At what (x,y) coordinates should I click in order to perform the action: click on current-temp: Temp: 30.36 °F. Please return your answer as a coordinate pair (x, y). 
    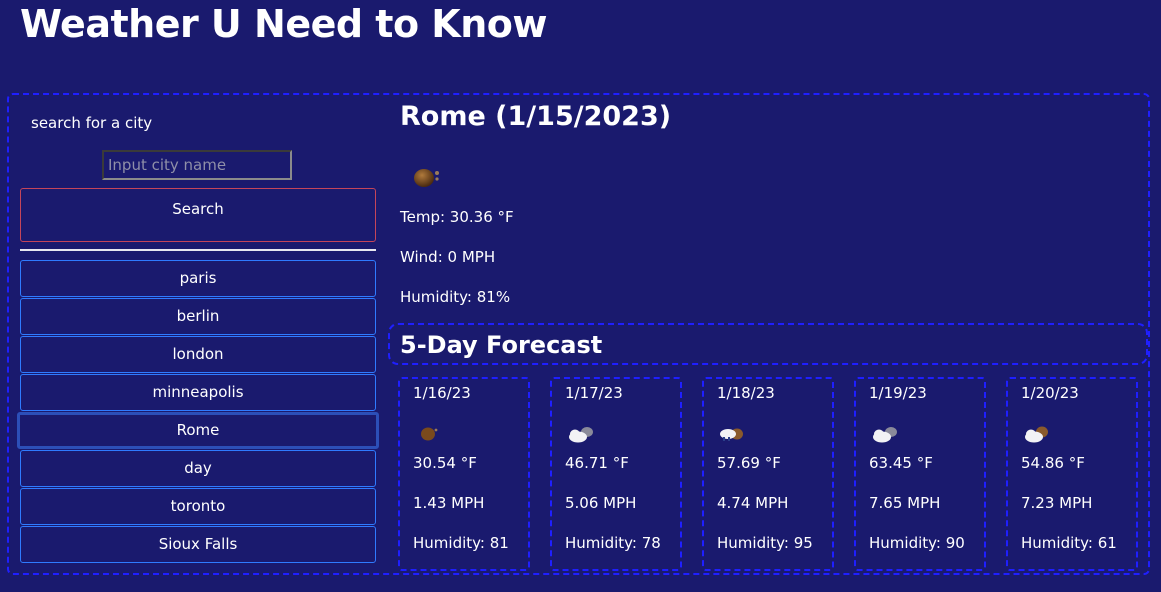
    Looking at the image, I should click on (457, 217).